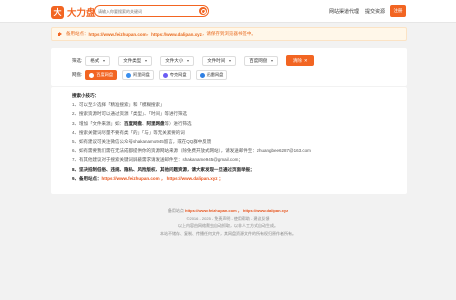  What do you see at coordinates (261, 60) in the screenshot?
I see `filter-source-dropdown: 百度网盘` at bounding box center [261, 60].